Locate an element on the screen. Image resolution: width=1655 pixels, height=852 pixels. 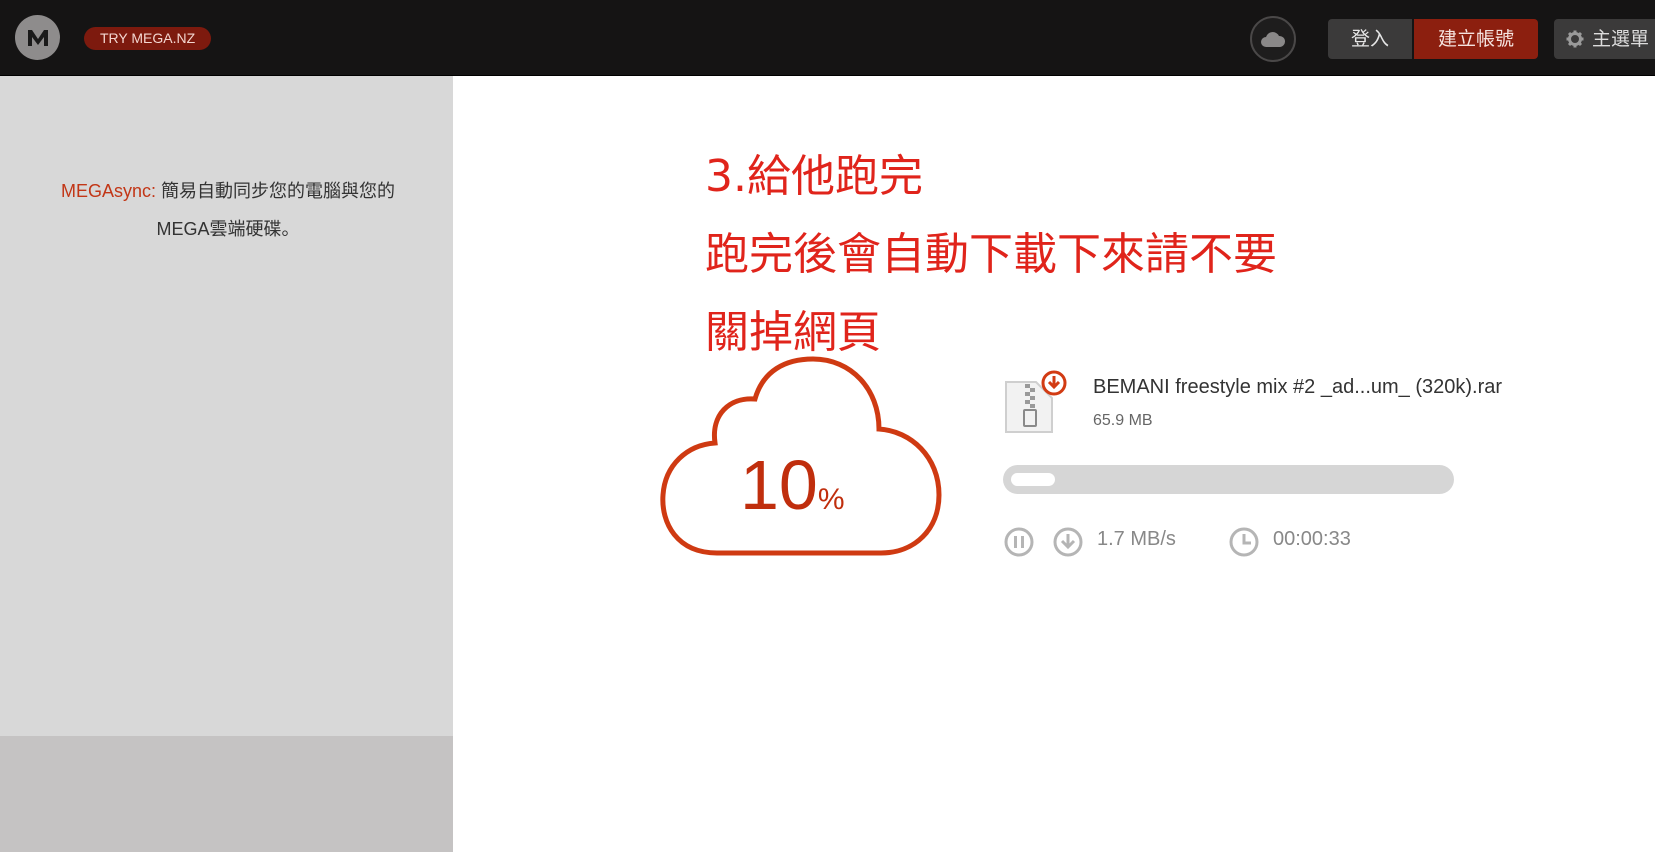
promo-text-line2: MEGA雲端硬碟。 is located at coordinates (228, 229).